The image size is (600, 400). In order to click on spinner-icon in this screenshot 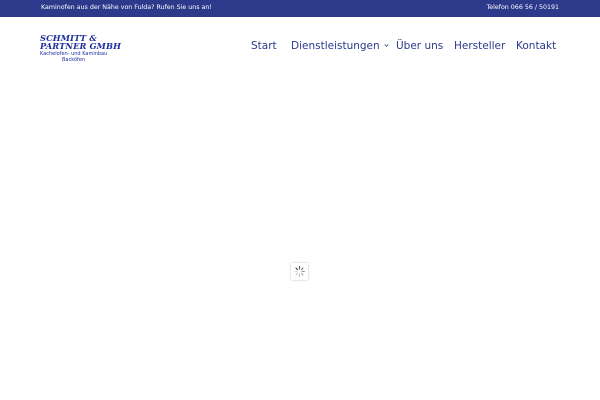, I will do `click(299, 271)`.